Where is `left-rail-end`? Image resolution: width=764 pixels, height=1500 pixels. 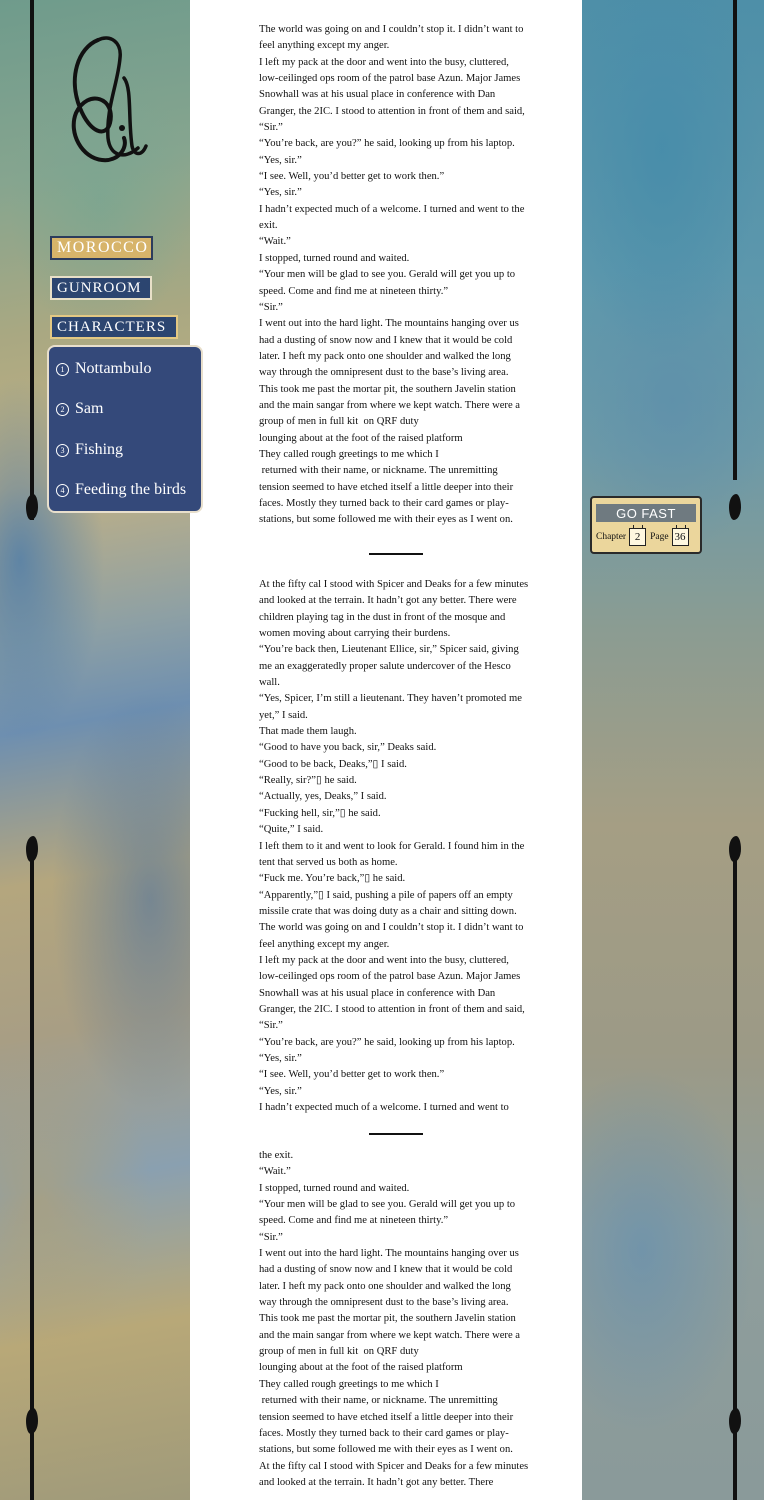
left-rail-end is located at coordinates (32, 1466).